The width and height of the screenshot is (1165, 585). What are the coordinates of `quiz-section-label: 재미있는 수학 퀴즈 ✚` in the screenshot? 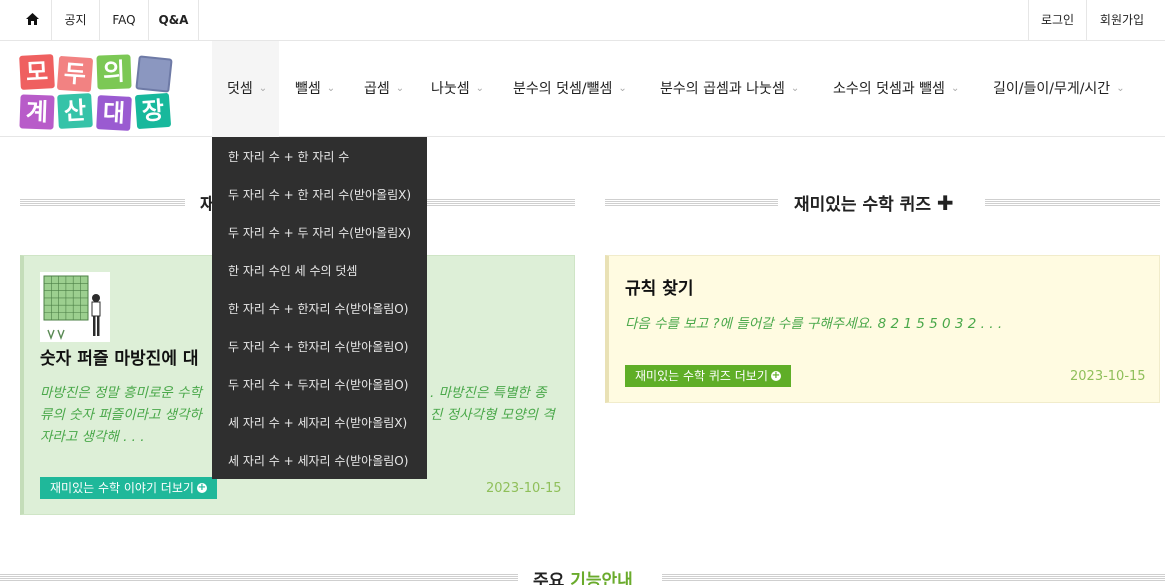 It's located at (874, 202).